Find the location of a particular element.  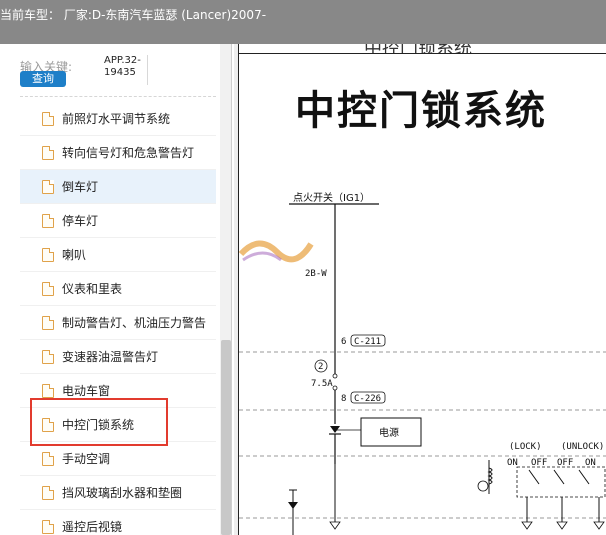

topic-item: 转向信号灯和危急警告灯 is located at coordinates (118, 153).